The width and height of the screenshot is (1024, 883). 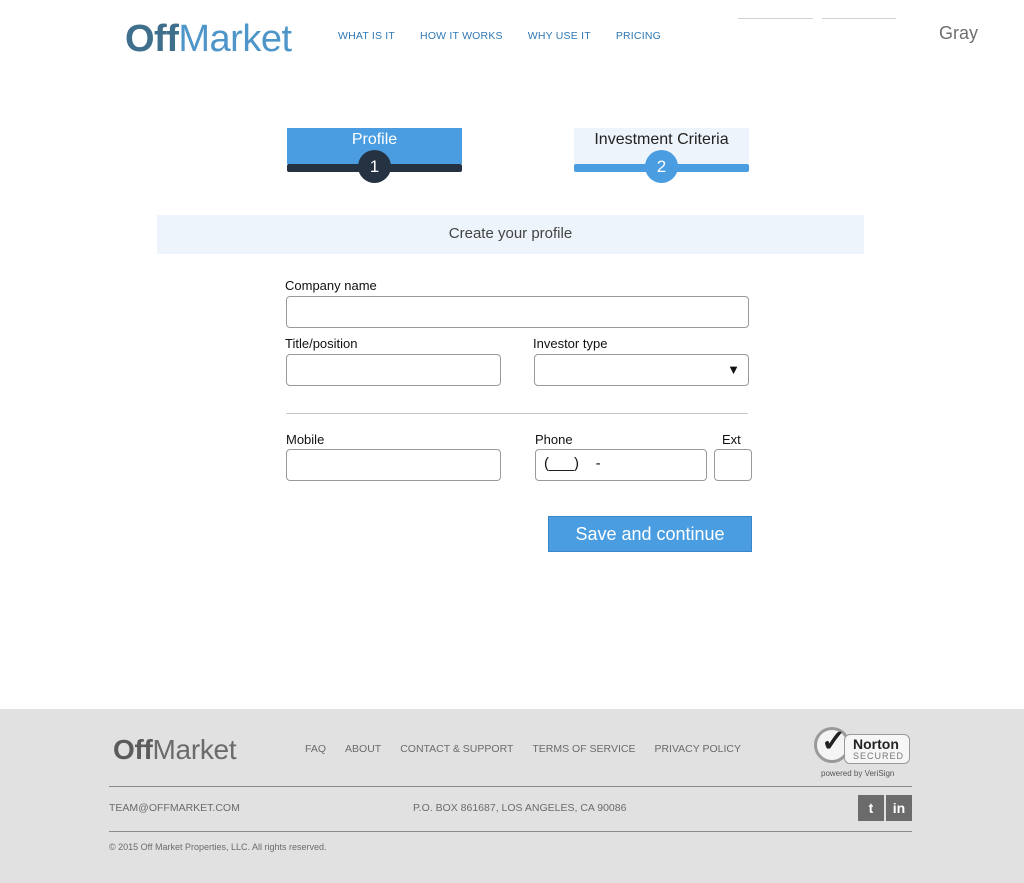 I want to click on step-investment-criteria: Investment Criteria 2, so click(x=661, y=155).